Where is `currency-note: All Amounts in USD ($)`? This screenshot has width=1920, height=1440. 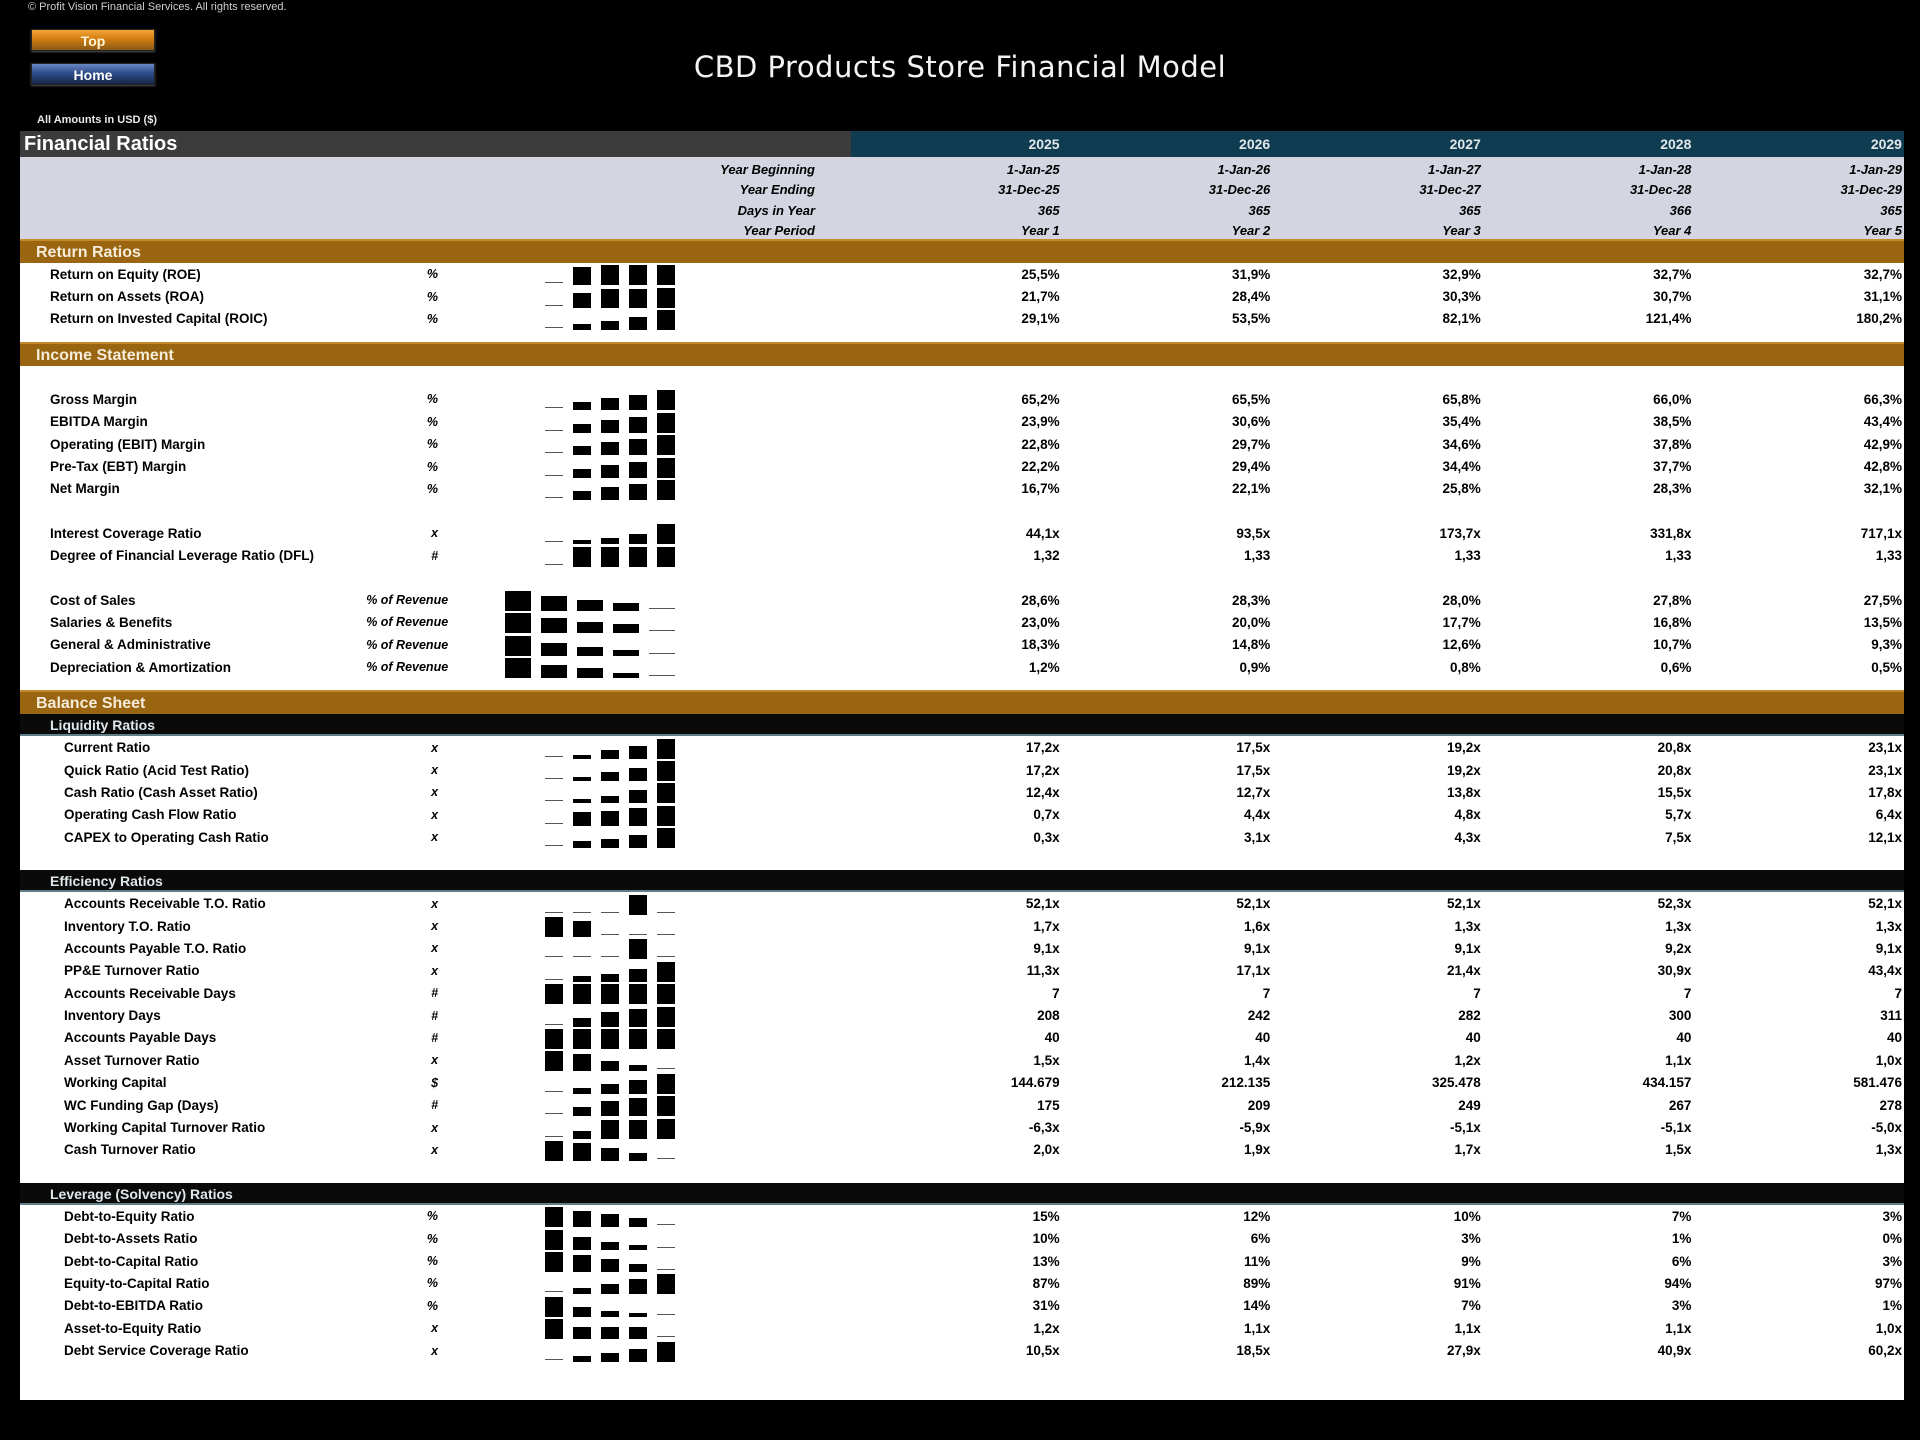
currency-note: All Amounts in USD ($) is located at coordinates (97, 120).